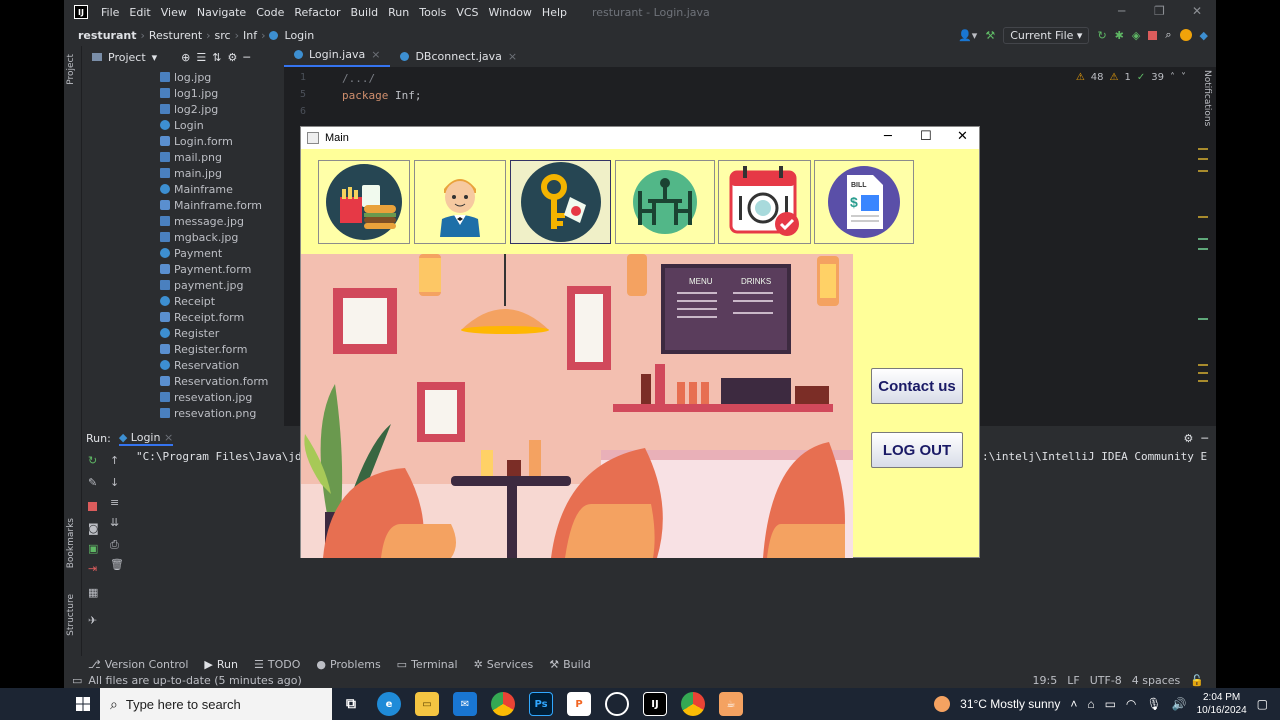  What do you see at coordinates (554, 12) in the screenshot?
I see `menu-help: Help` at bounding box center [554, 12].